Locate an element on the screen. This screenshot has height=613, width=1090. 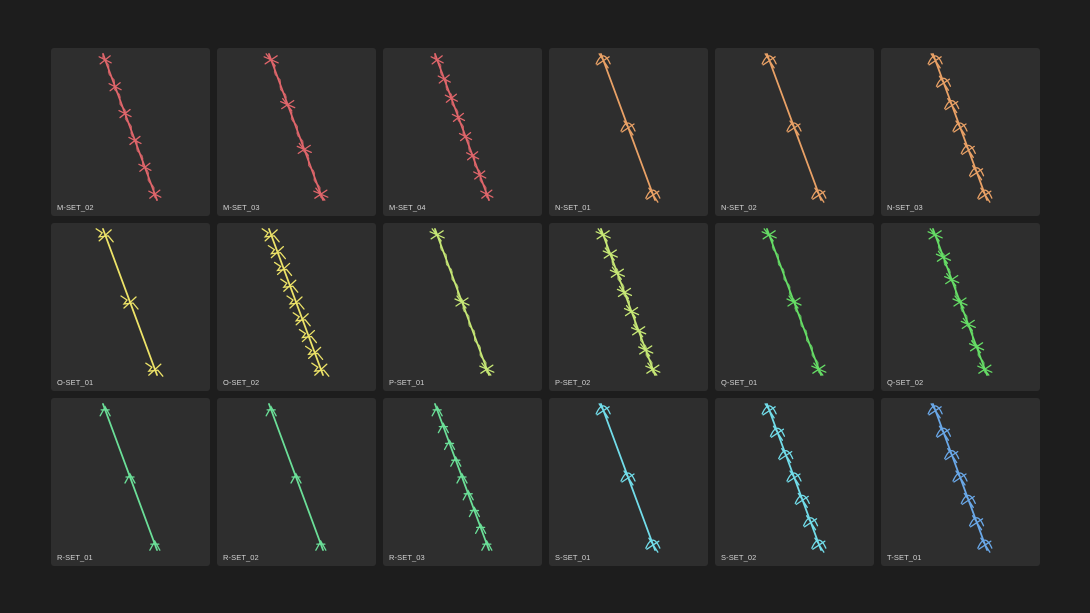
asset-label: R-SET_01 is located at coordinates (75, 557).